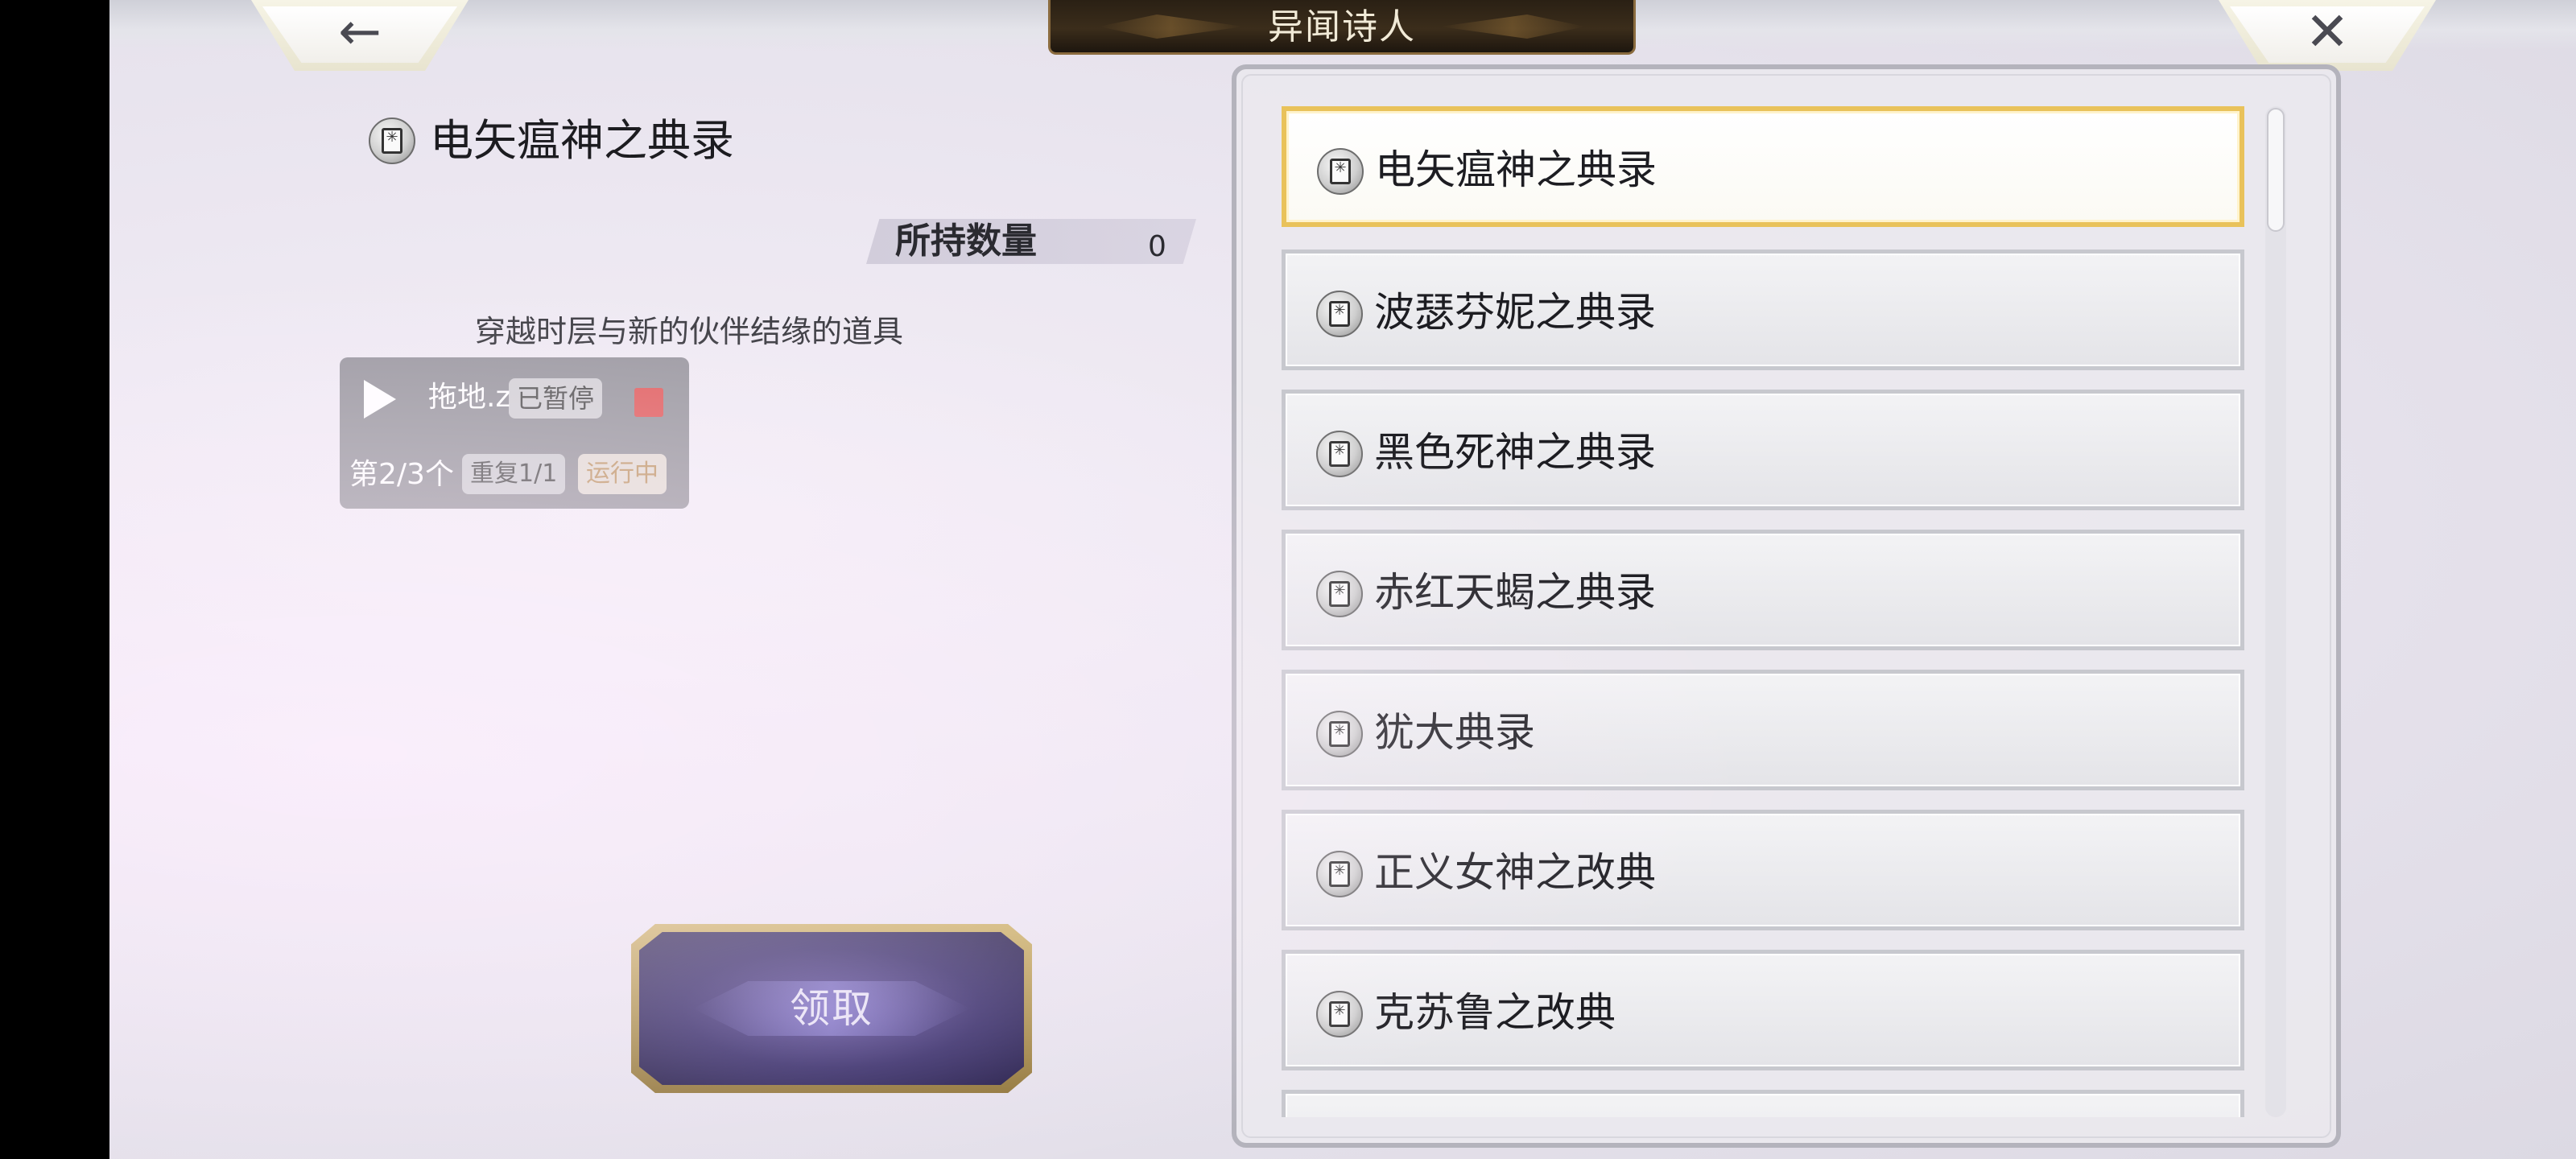 This screenshot has height=1159, width=2576. Describe the element at coordinates (1763, 590) in the screenshot. I see `list-item: 赤红天蝎之典录` at that location.